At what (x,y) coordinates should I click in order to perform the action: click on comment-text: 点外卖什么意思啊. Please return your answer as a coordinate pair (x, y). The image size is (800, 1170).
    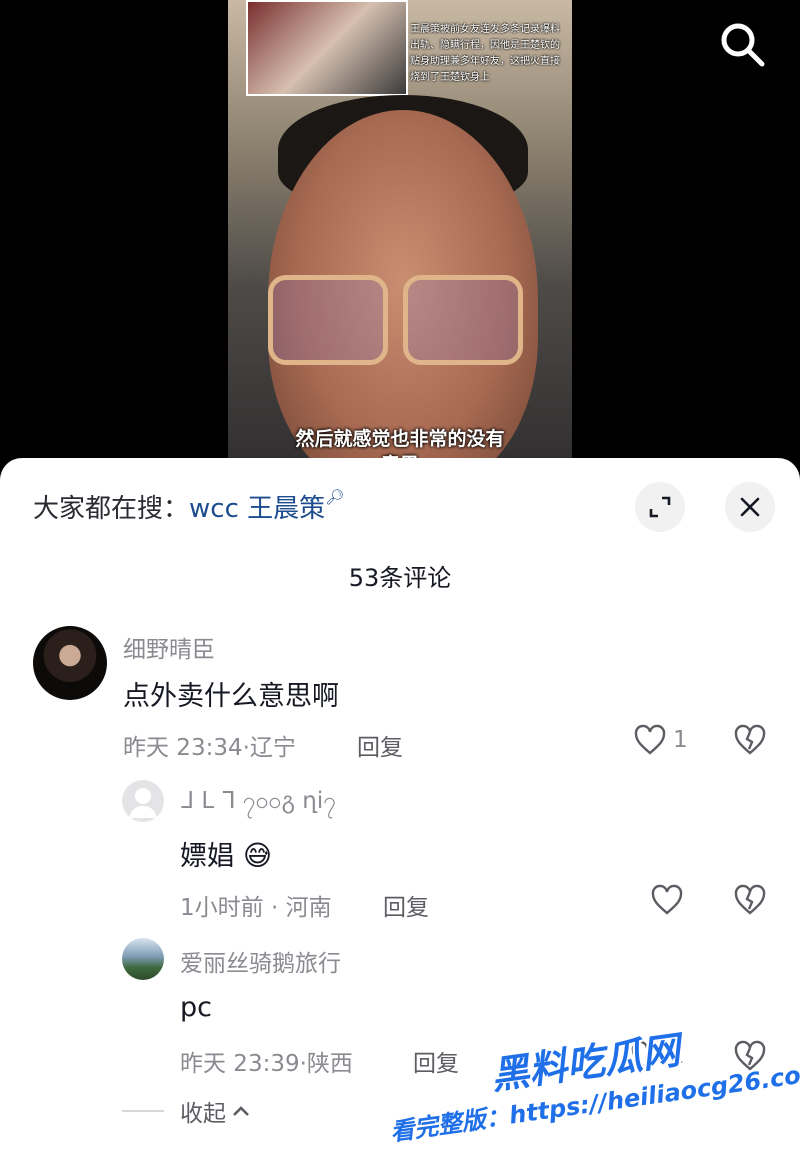
    Looking at the image, I should click on (231, 696).